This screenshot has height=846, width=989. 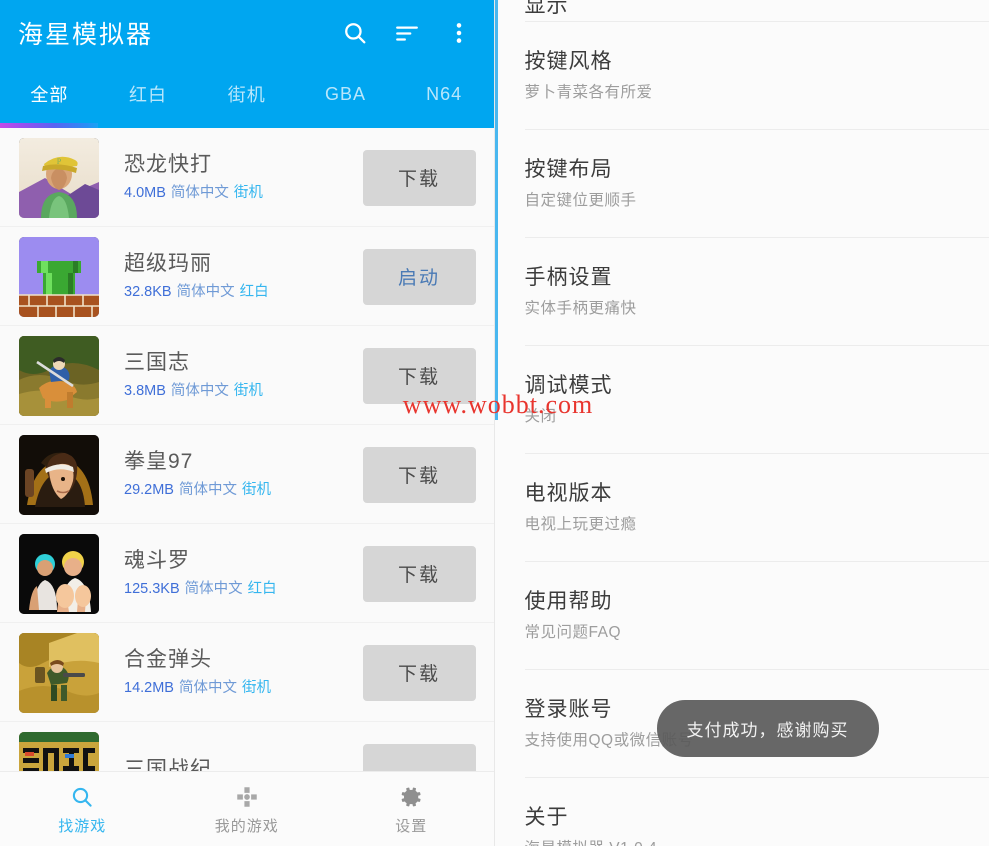 I want to click on game-size: 14.2MB, so click(x=149, y=687).